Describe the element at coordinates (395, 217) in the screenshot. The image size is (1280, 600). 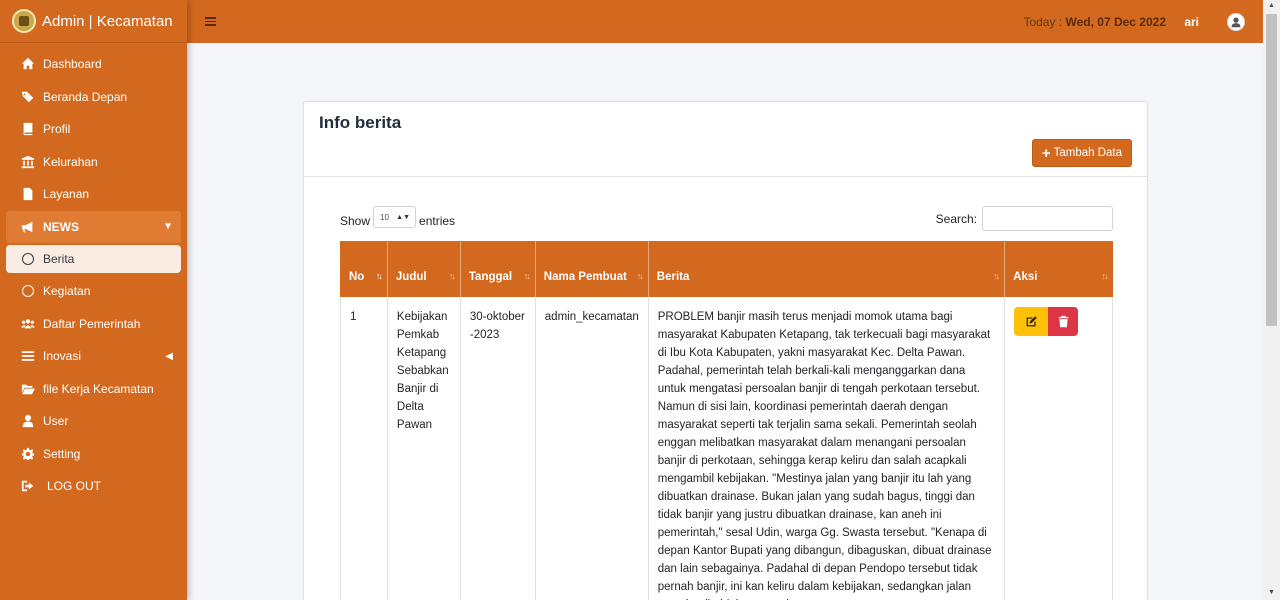
I see `entries-select: 10 ▲▼` at that location.